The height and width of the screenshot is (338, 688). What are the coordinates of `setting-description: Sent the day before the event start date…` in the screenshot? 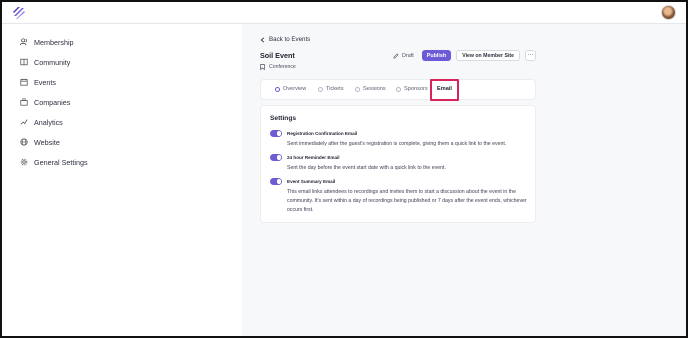 It's located at (366, 168).